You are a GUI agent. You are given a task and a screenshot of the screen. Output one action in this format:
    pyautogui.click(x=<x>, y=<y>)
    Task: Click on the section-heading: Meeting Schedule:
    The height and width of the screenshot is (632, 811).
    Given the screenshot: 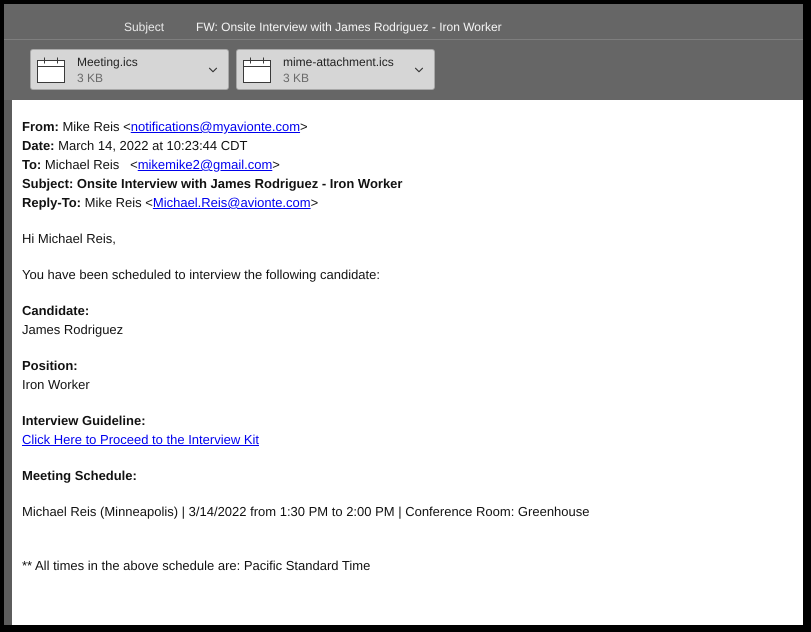 What is the action you would take?
    pyautogui.click(x=80, y=476)
    